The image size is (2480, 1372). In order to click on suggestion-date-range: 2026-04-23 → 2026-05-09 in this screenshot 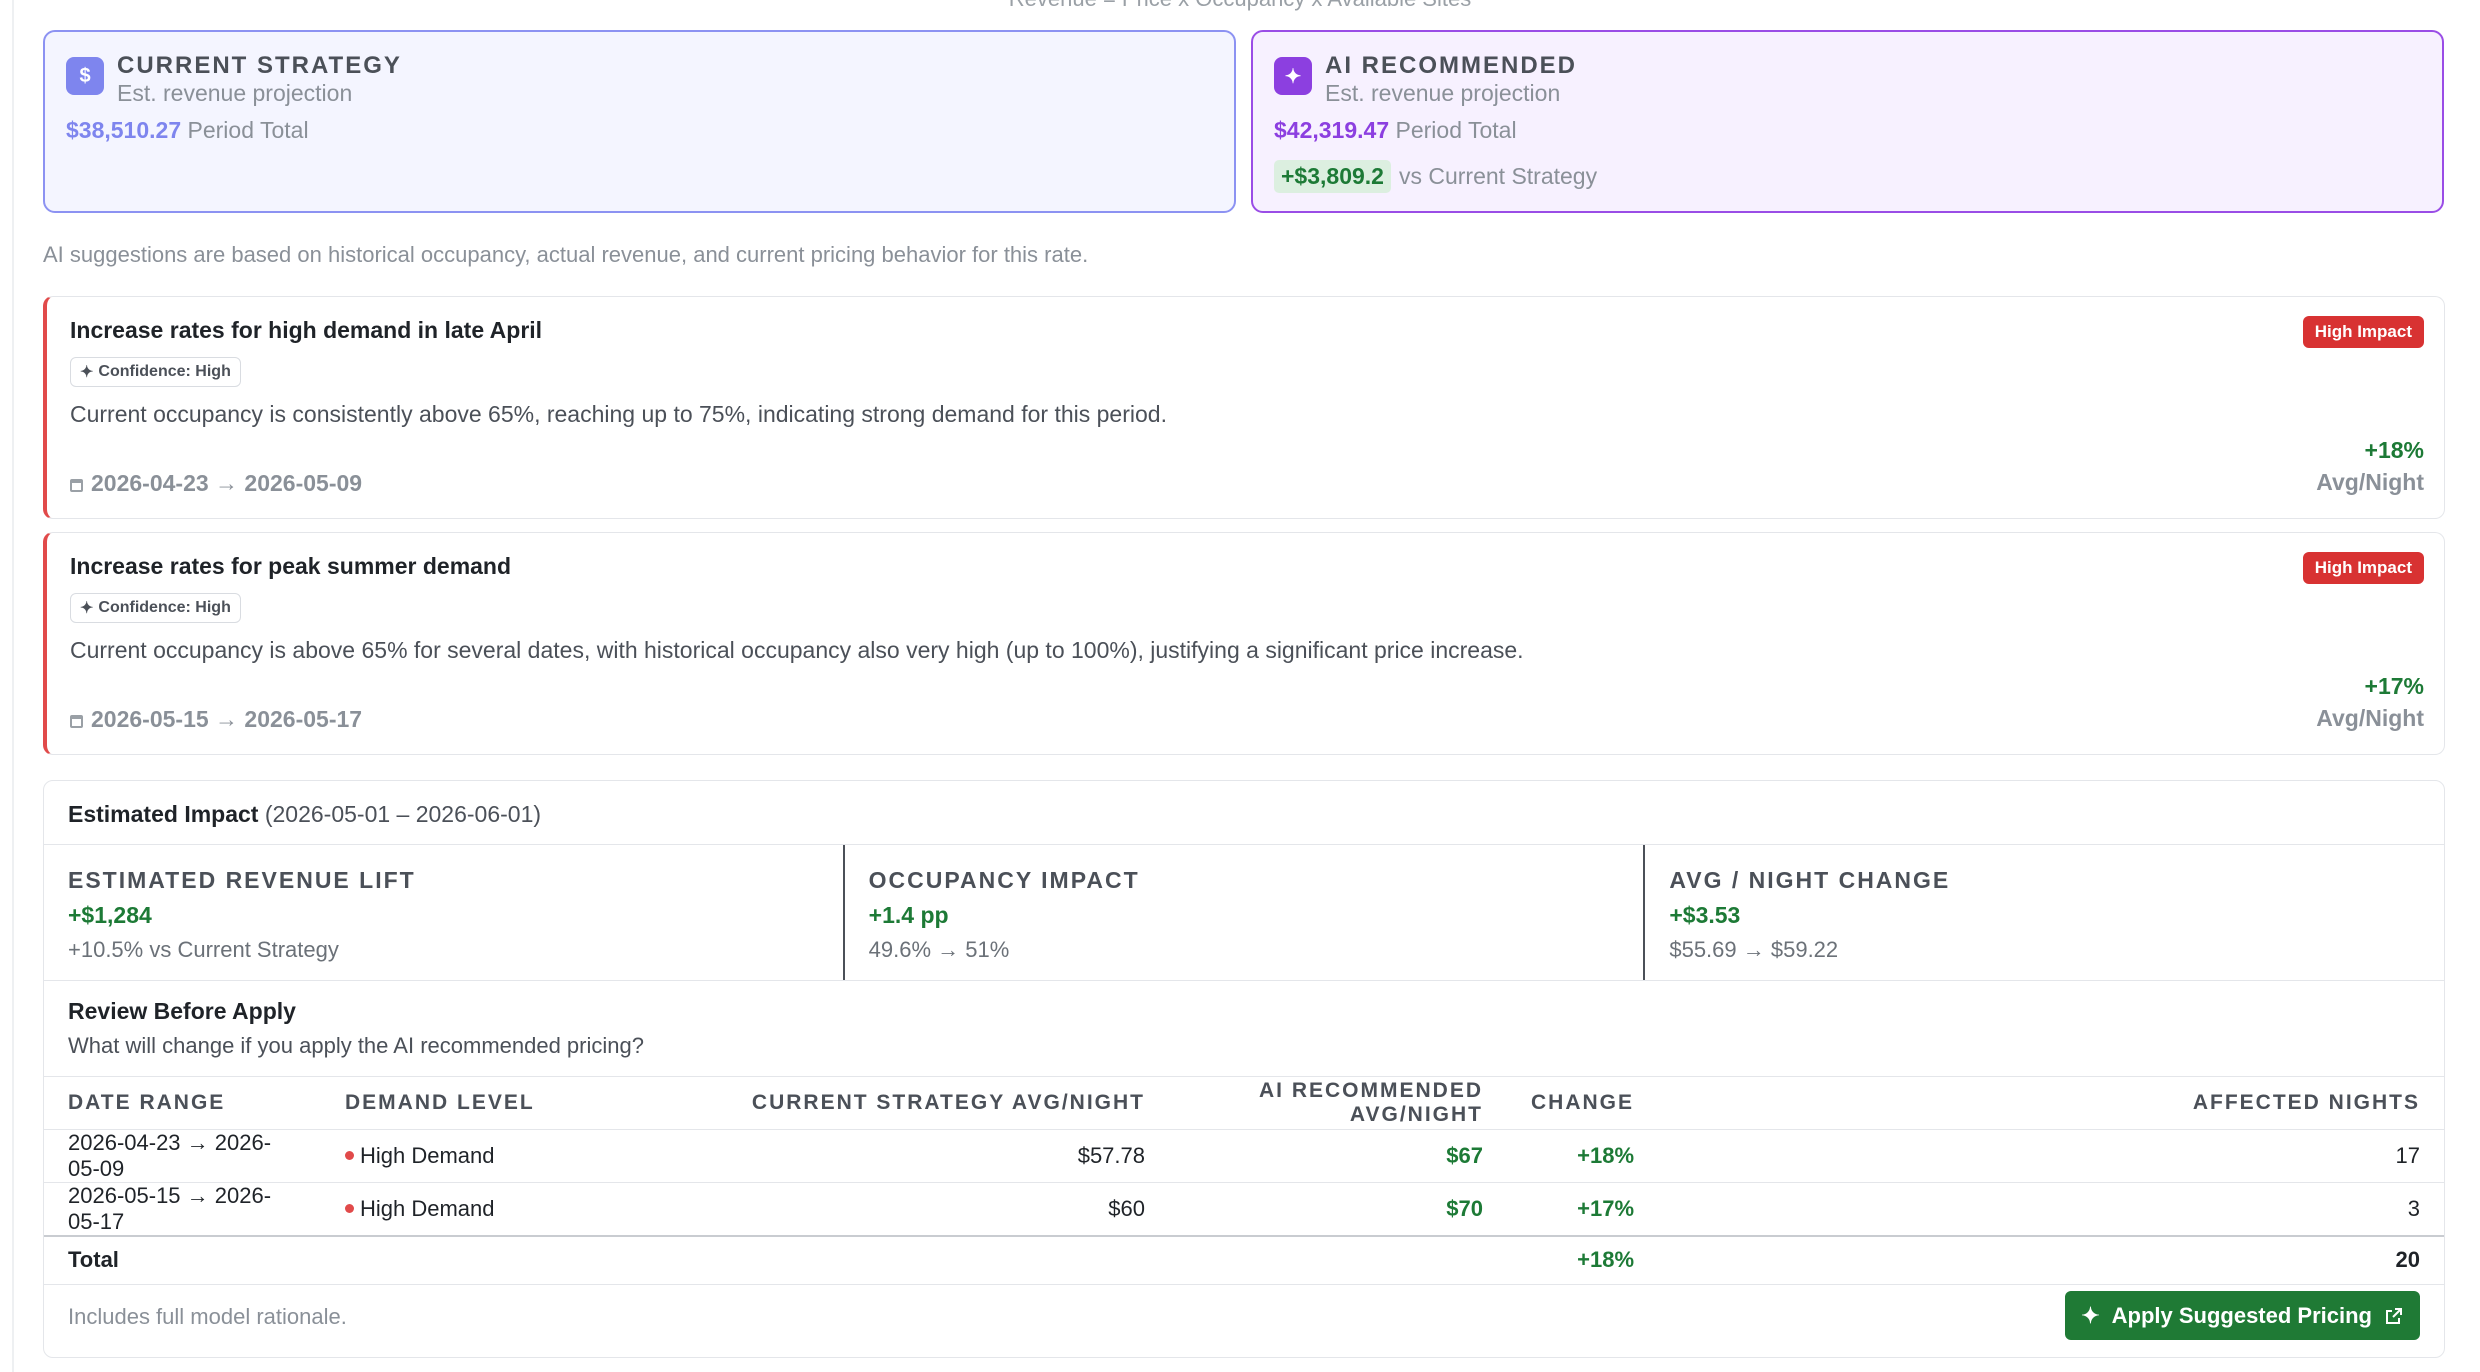, I will do `click(216, 483)`.